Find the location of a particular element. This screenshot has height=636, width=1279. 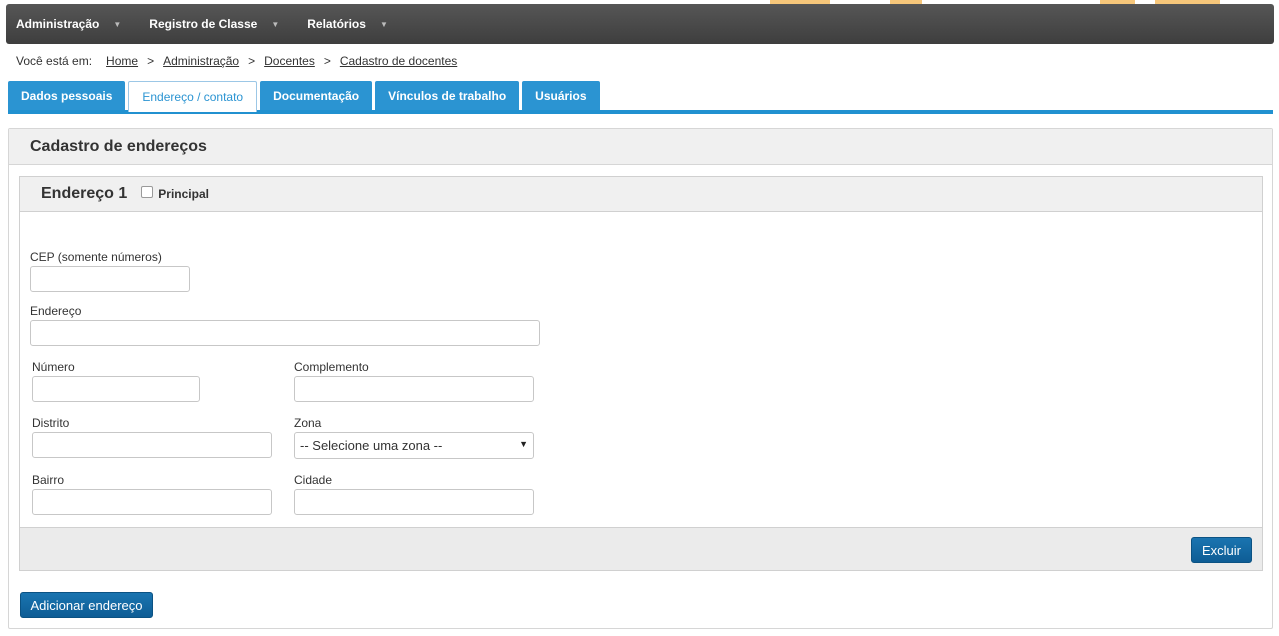

nav-label: Administração is located at coordinates (58, 24).